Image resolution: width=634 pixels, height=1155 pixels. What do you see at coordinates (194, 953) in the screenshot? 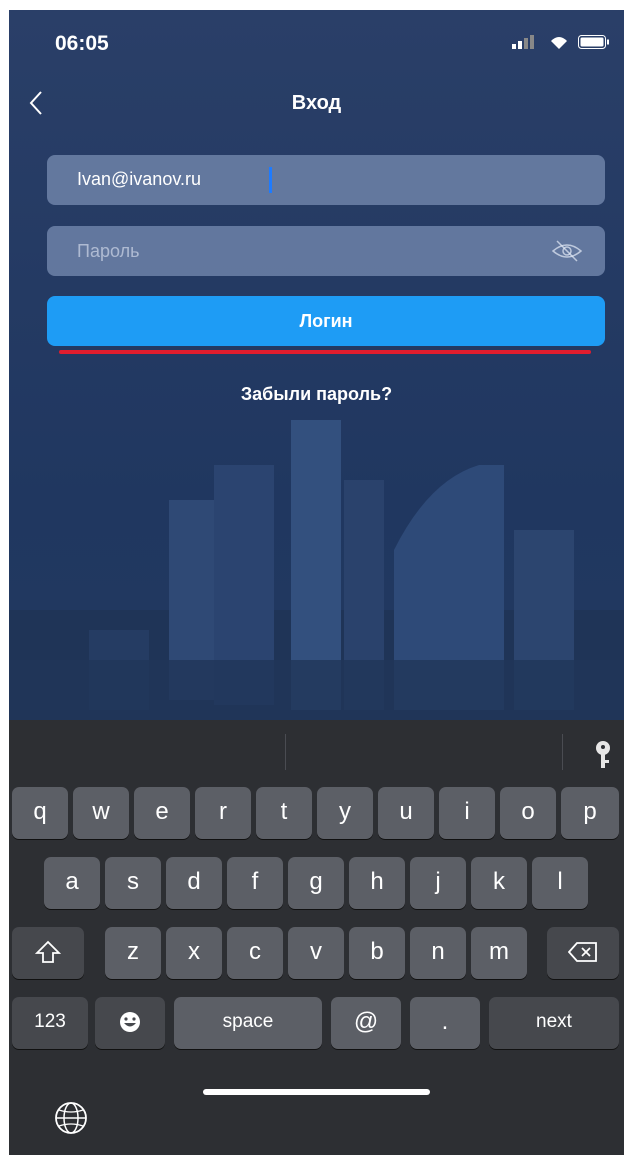
I see `key-x: x` at bounding box center [194, 953].